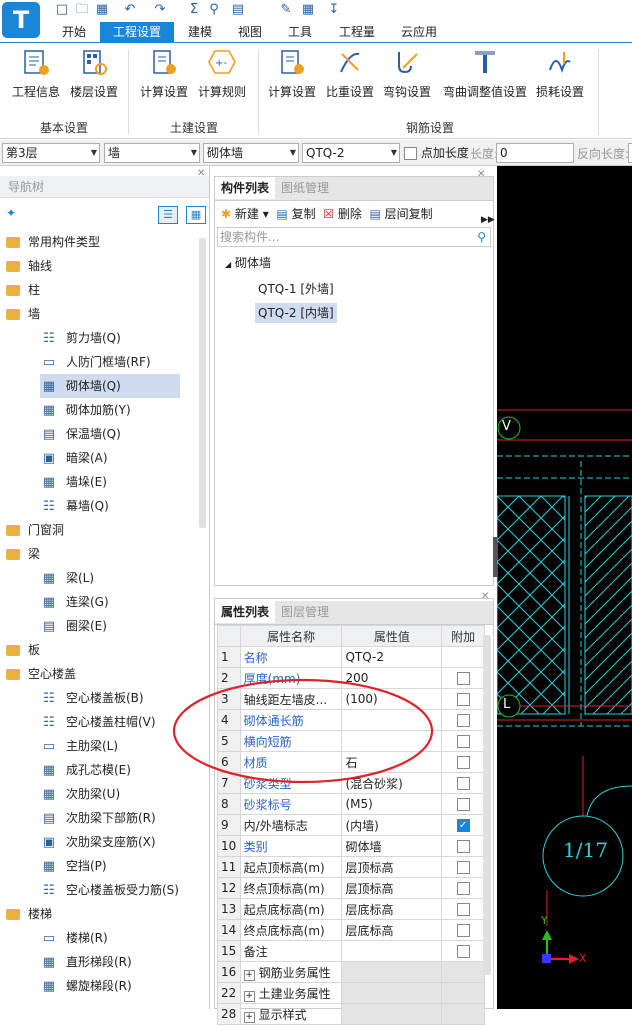  Describe the element at coordinates (392, 825) in the screenshot. I see `property-value: (内墙)` at that location.